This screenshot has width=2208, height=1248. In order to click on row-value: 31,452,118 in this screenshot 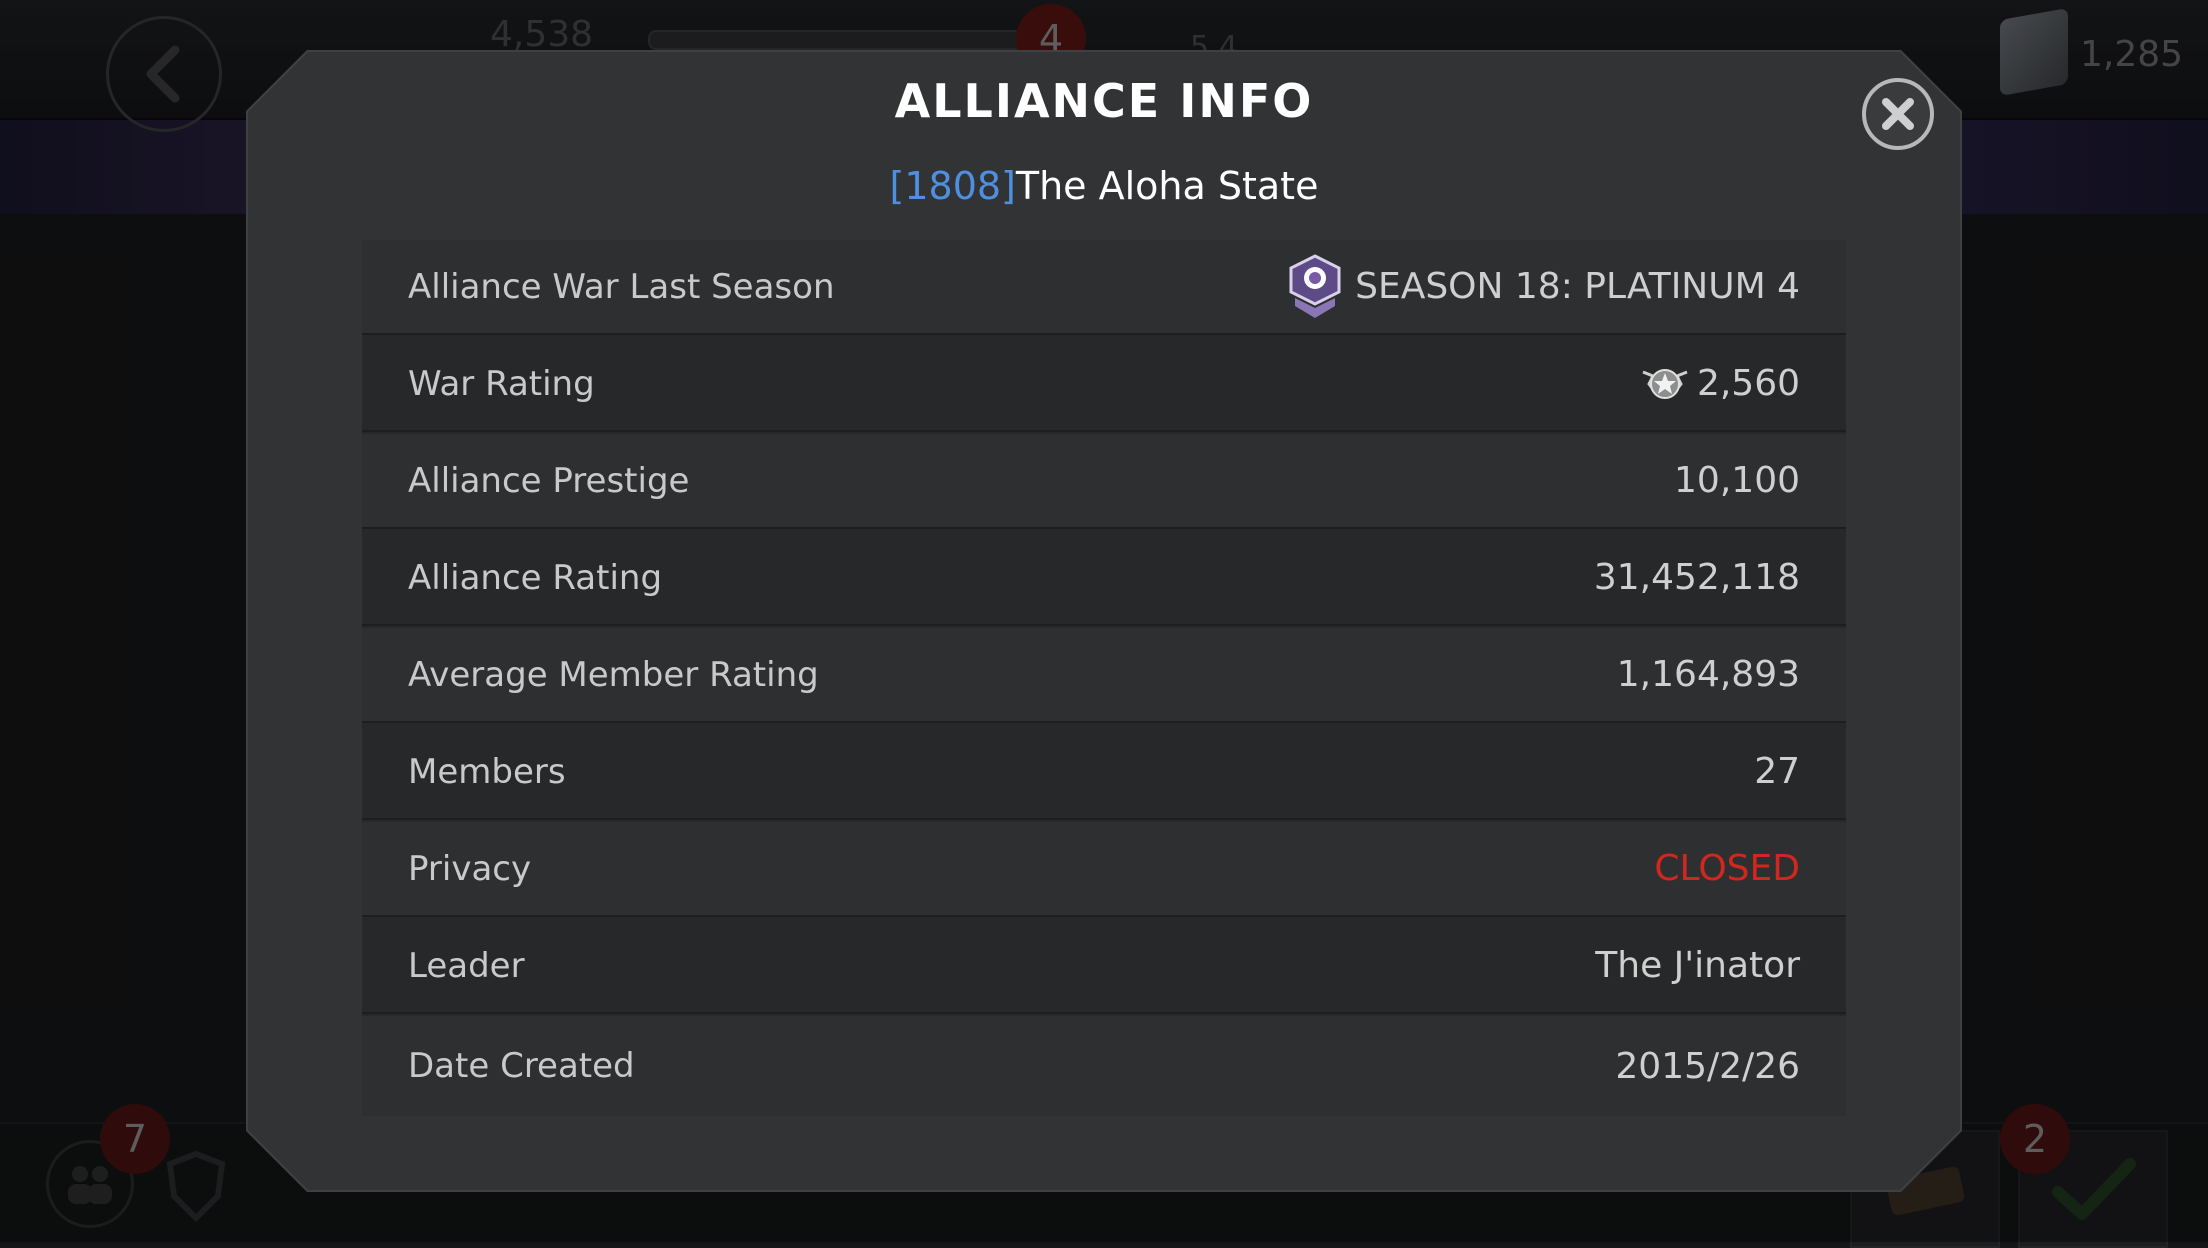, I will do `click(1696, 577)`.